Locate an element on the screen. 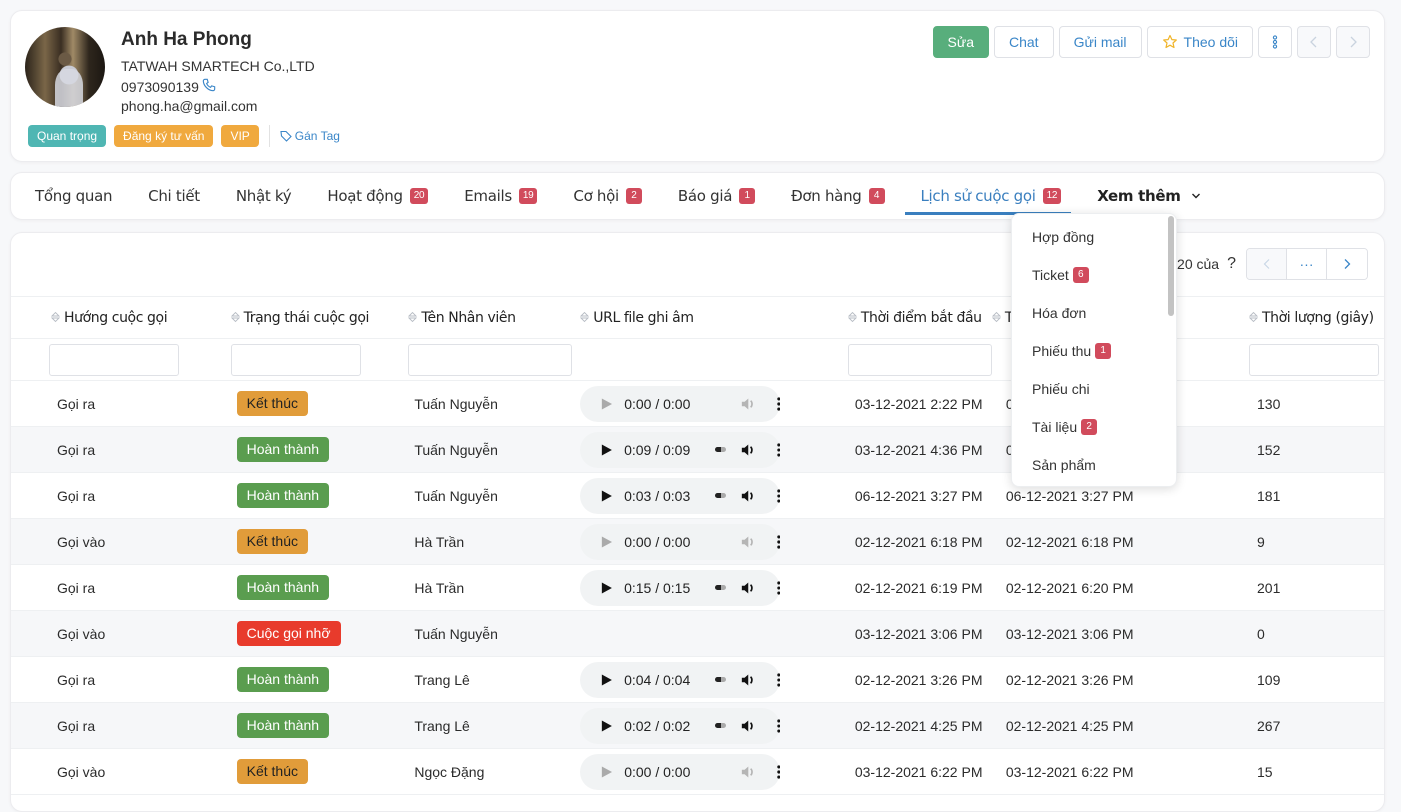 The image size is (1401, 812). filter-staff-input is located at coordinates (490, 359).